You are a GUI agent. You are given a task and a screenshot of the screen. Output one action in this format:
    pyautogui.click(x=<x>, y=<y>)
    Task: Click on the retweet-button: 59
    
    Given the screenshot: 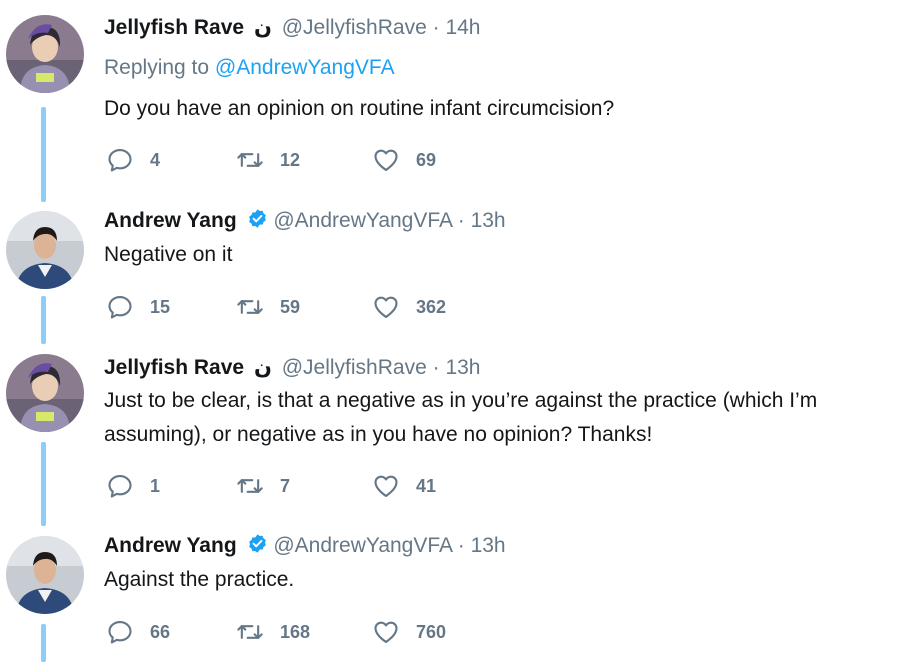 What is the action you would take?
    pyautogui.click(x=268, y=307)
    